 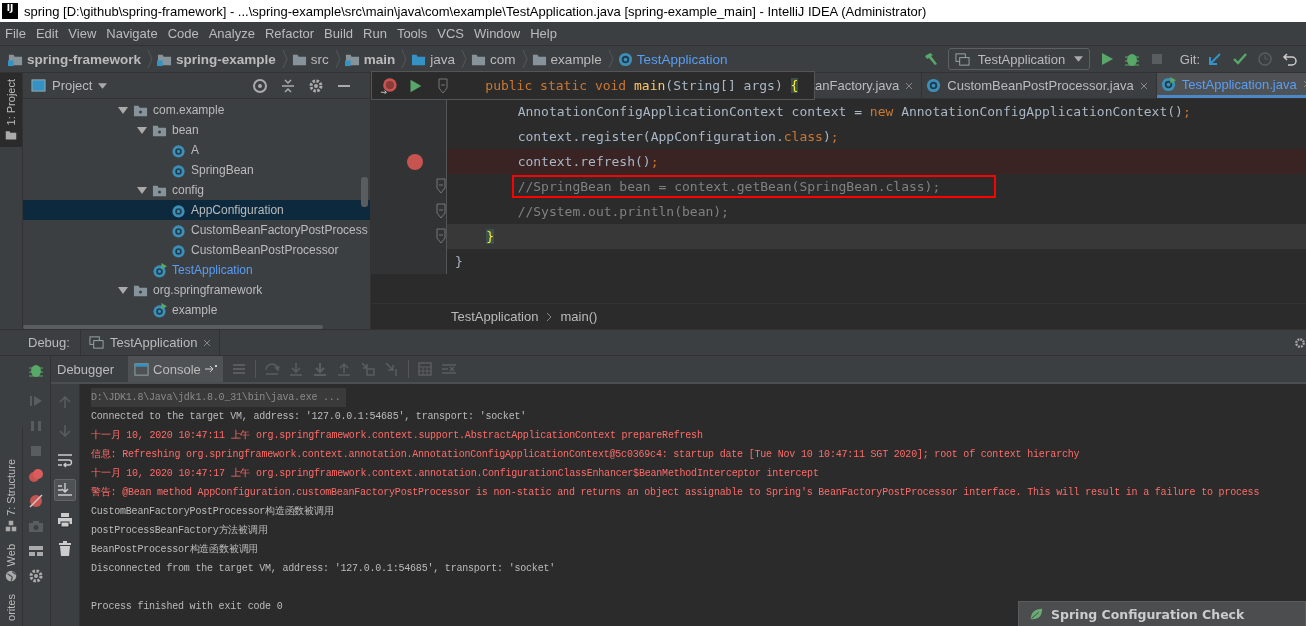 I want to click on console-line: 信息: Refreshing org.springframework.context.annotation.AnnotationConfigApplicationContext@5c0369c4: startup date [Tue Nov 10 10:47:11 SGT 2020]; root of context hierarchy, so click(x=585, y=455).